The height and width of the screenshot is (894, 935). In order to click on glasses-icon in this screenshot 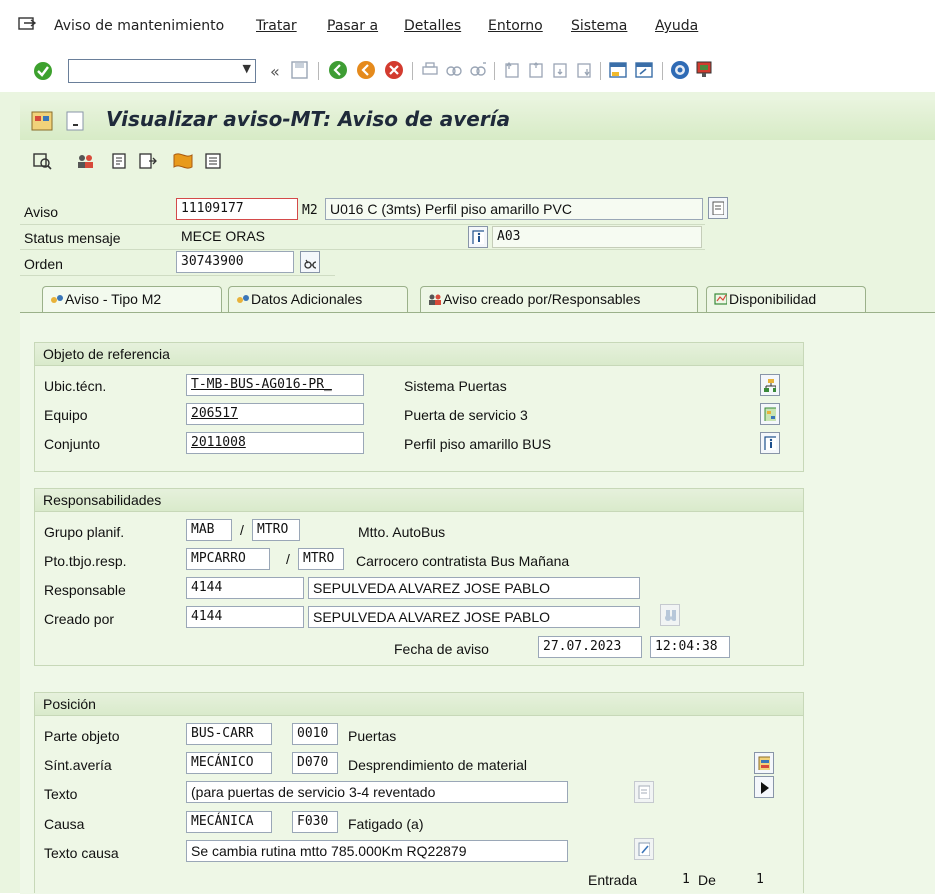, I will do `click(310, 264)`.